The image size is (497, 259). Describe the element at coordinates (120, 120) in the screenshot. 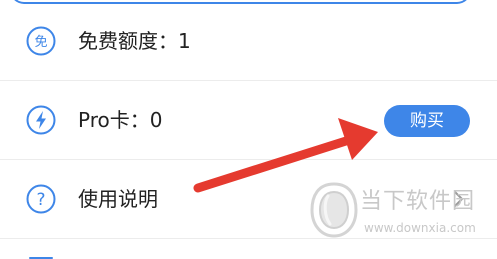

I see `pro-card-label: Pro卡：0` at that location.